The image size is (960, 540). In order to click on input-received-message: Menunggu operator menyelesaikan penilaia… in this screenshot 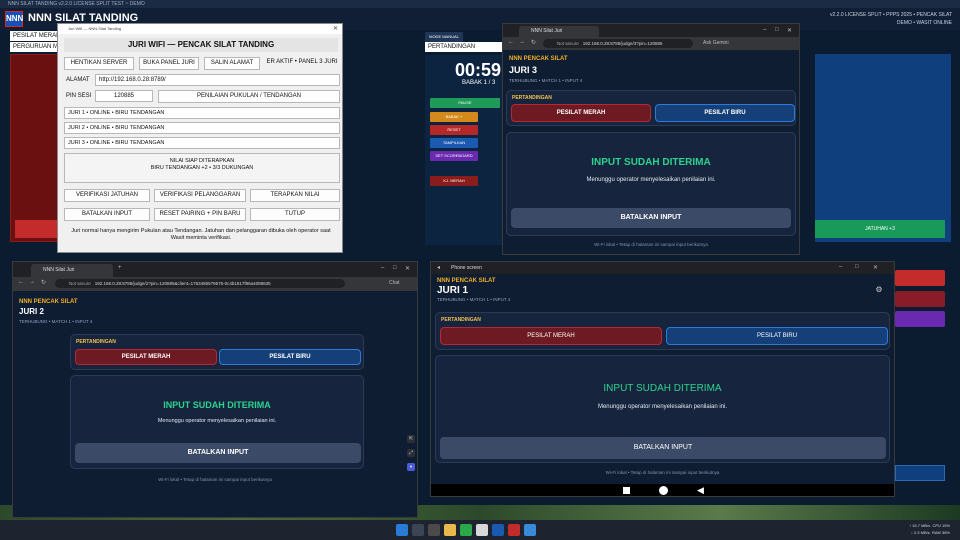, I will do `click(662, 407)`.